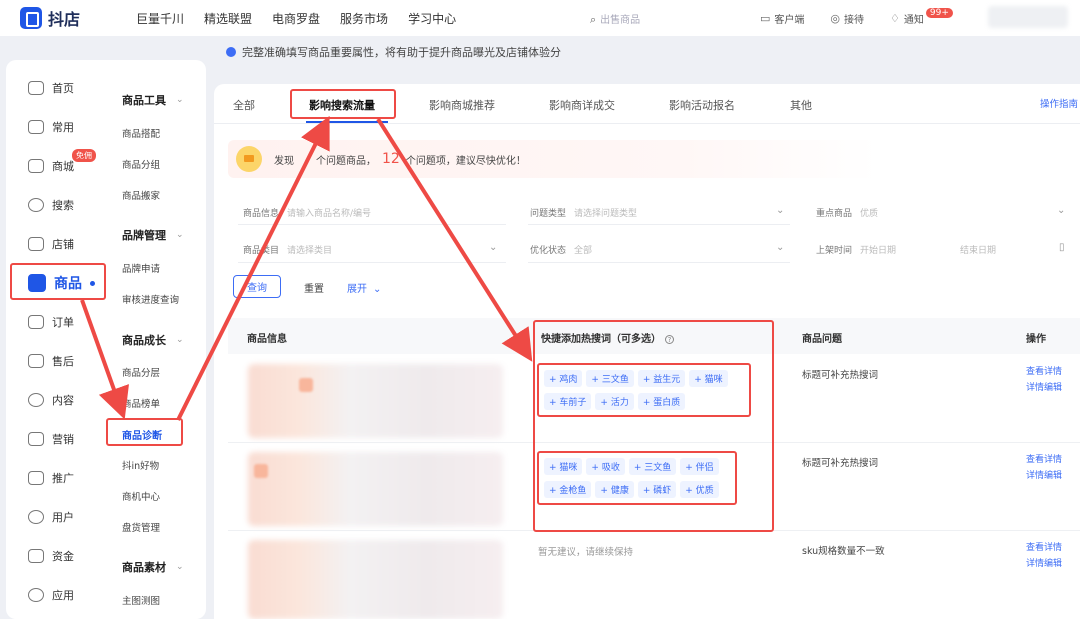  Describe the element at coordinates (699, 466) in the screenshot. I see `hotword-chip: + 伴侣` at that location.